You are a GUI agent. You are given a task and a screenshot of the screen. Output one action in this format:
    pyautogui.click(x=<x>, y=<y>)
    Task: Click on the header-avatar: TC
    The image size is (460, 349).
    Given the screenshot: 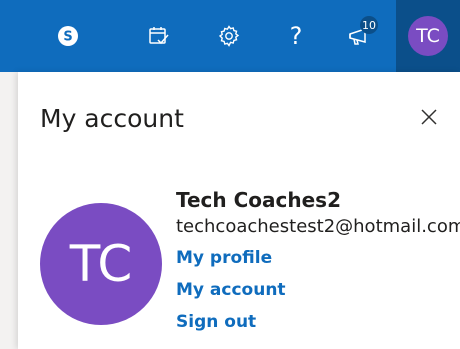 What is the action you would take?
    pyautogui.click(x=428, y=36)
    